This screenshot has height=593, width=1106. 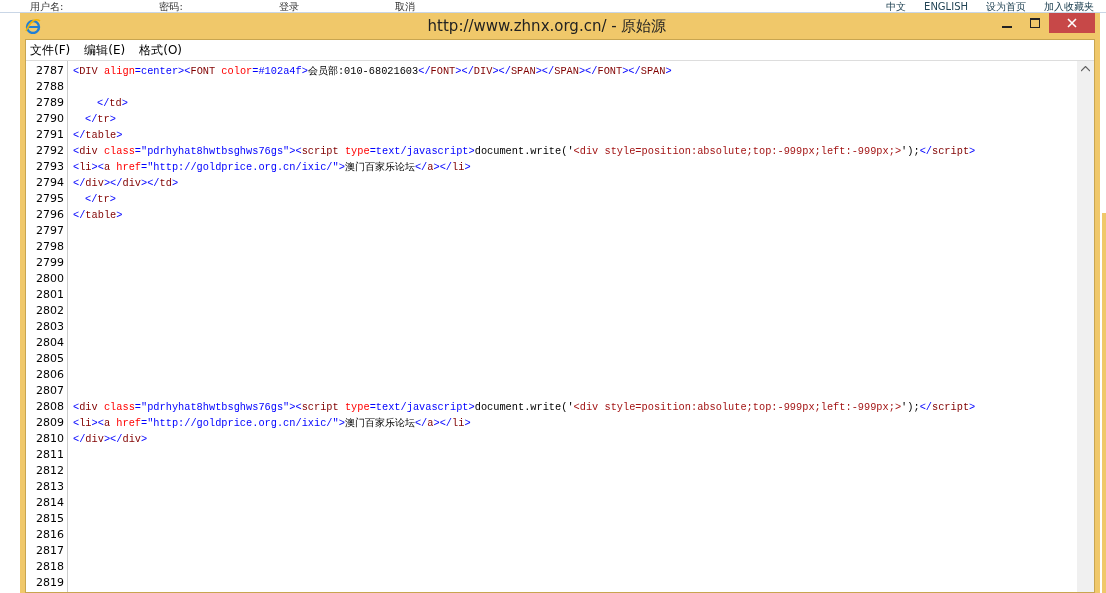 I want to click on page-link: 取消, so click(x=404, y=6).